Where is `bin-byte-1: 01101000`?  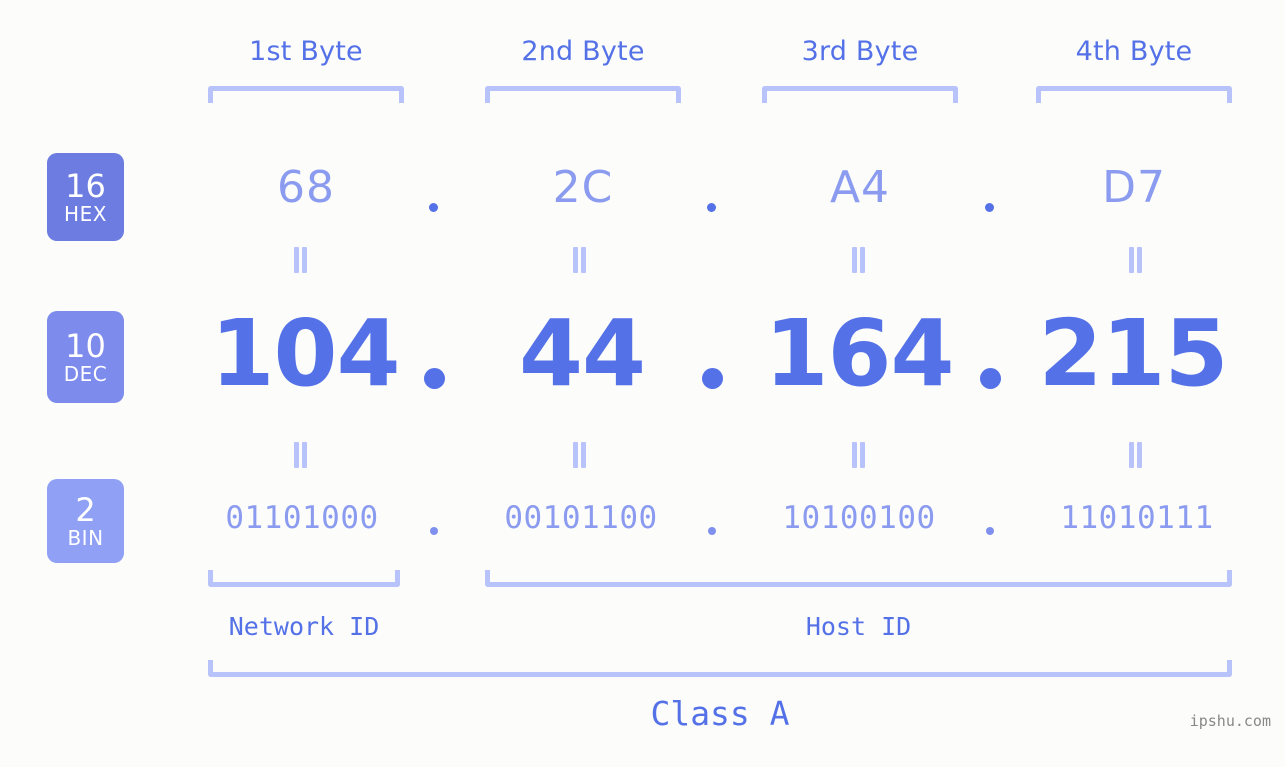 bin-byte-1: 01101000 is located at coordinates (302, 518).